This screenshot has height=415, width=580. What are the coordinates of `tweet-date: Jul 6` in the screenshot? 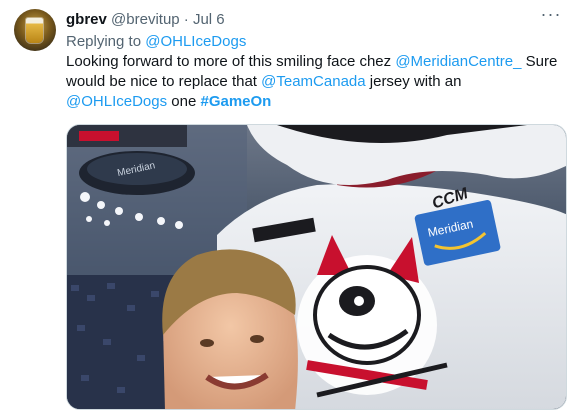 It's located at (209, 19).